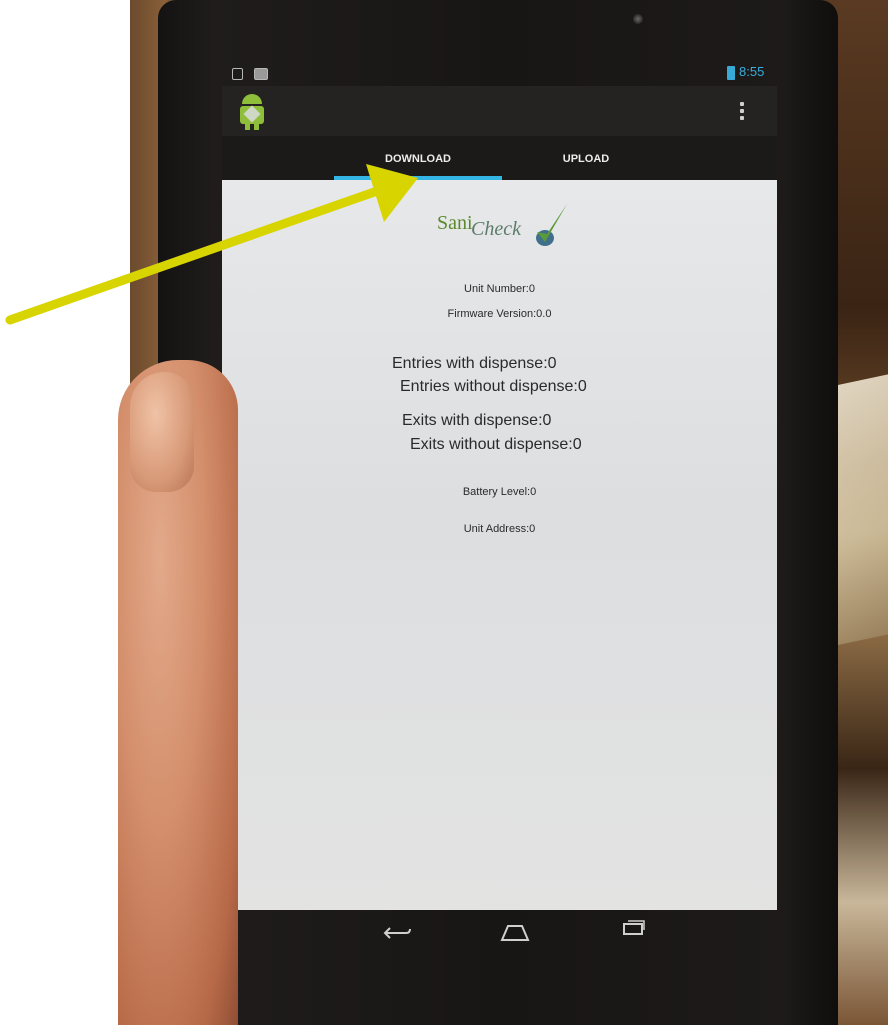 The height and width of the screenshot is (1025, 888). What do you see at coordinates (861, 510) in the screenshot?
I see `background-paper` at bounding box center [861, 510].